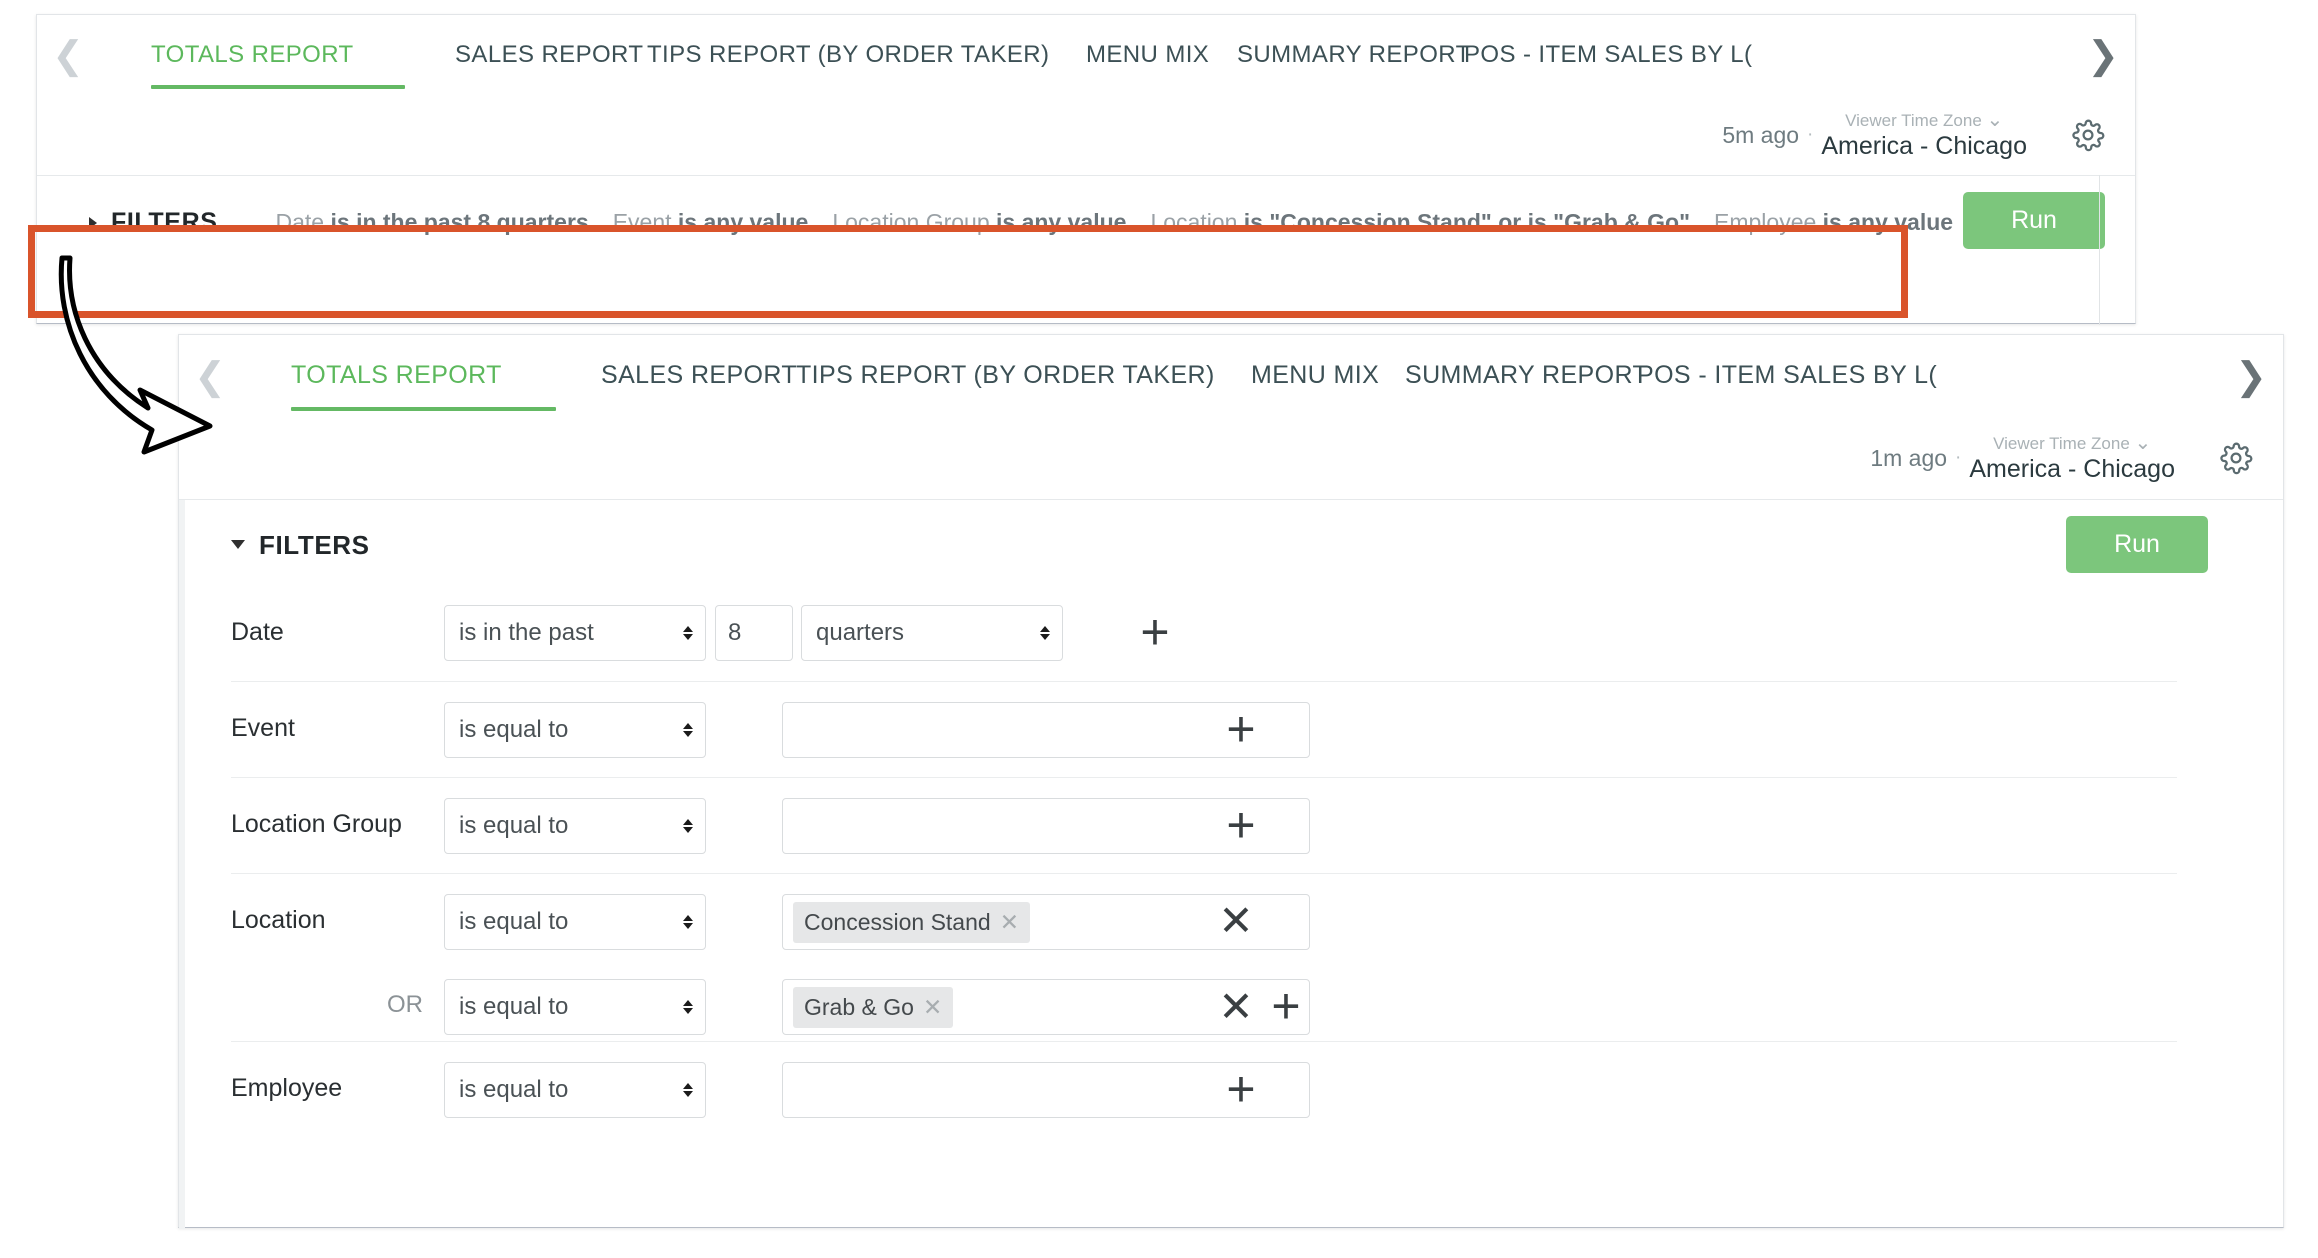 Image resolution: width=2318 pixels, height=1258 pixels. Describe the element at coordinates (735, 632) in the screenshot. I see `number-value: 8` at that location.